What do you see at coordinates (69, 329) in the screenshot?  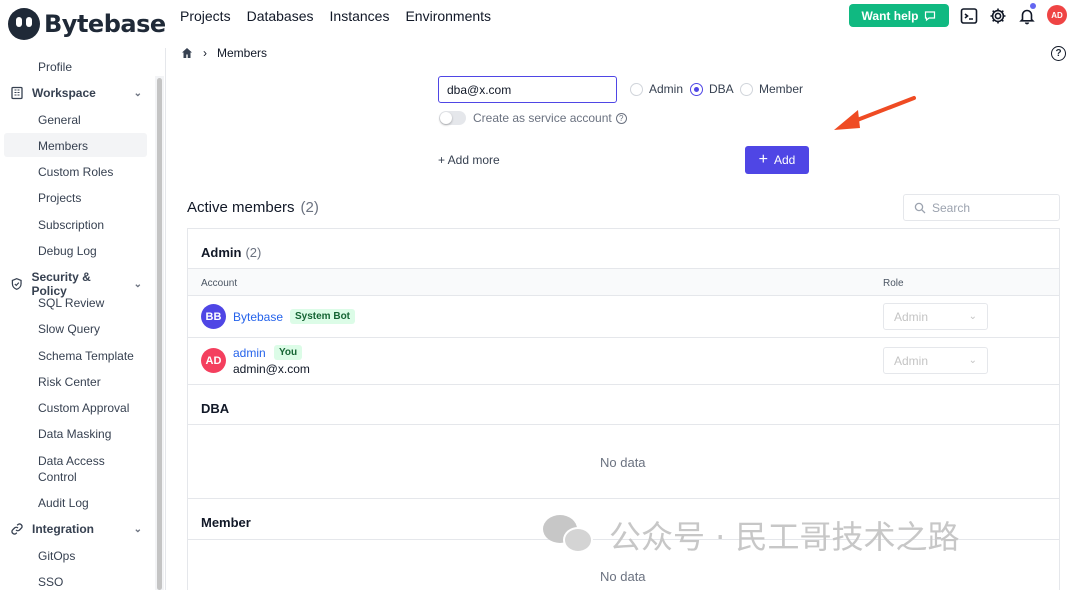 I see `sidebar-item-slow-query: Slow Query` at bounding box center [69, 329].